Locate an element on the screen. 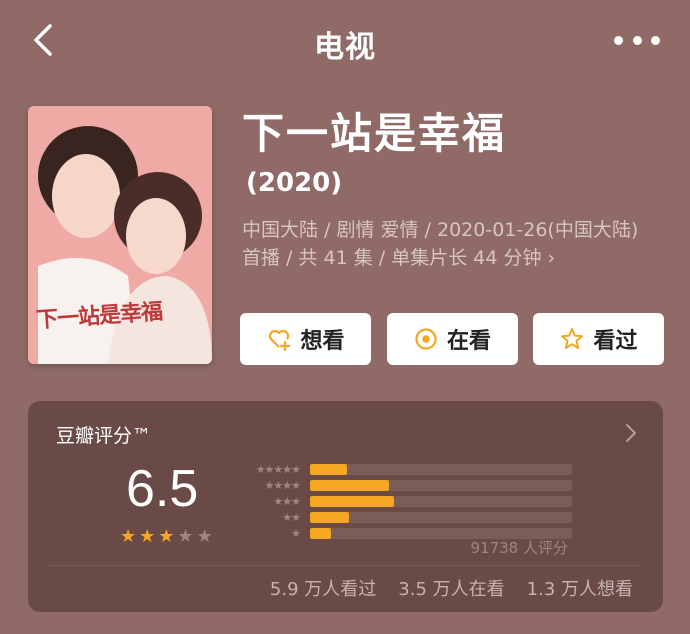 Image resolution: width=690 pixels, height=634 pixels. watched-button: 看过 is located at coordinates (598, 339).